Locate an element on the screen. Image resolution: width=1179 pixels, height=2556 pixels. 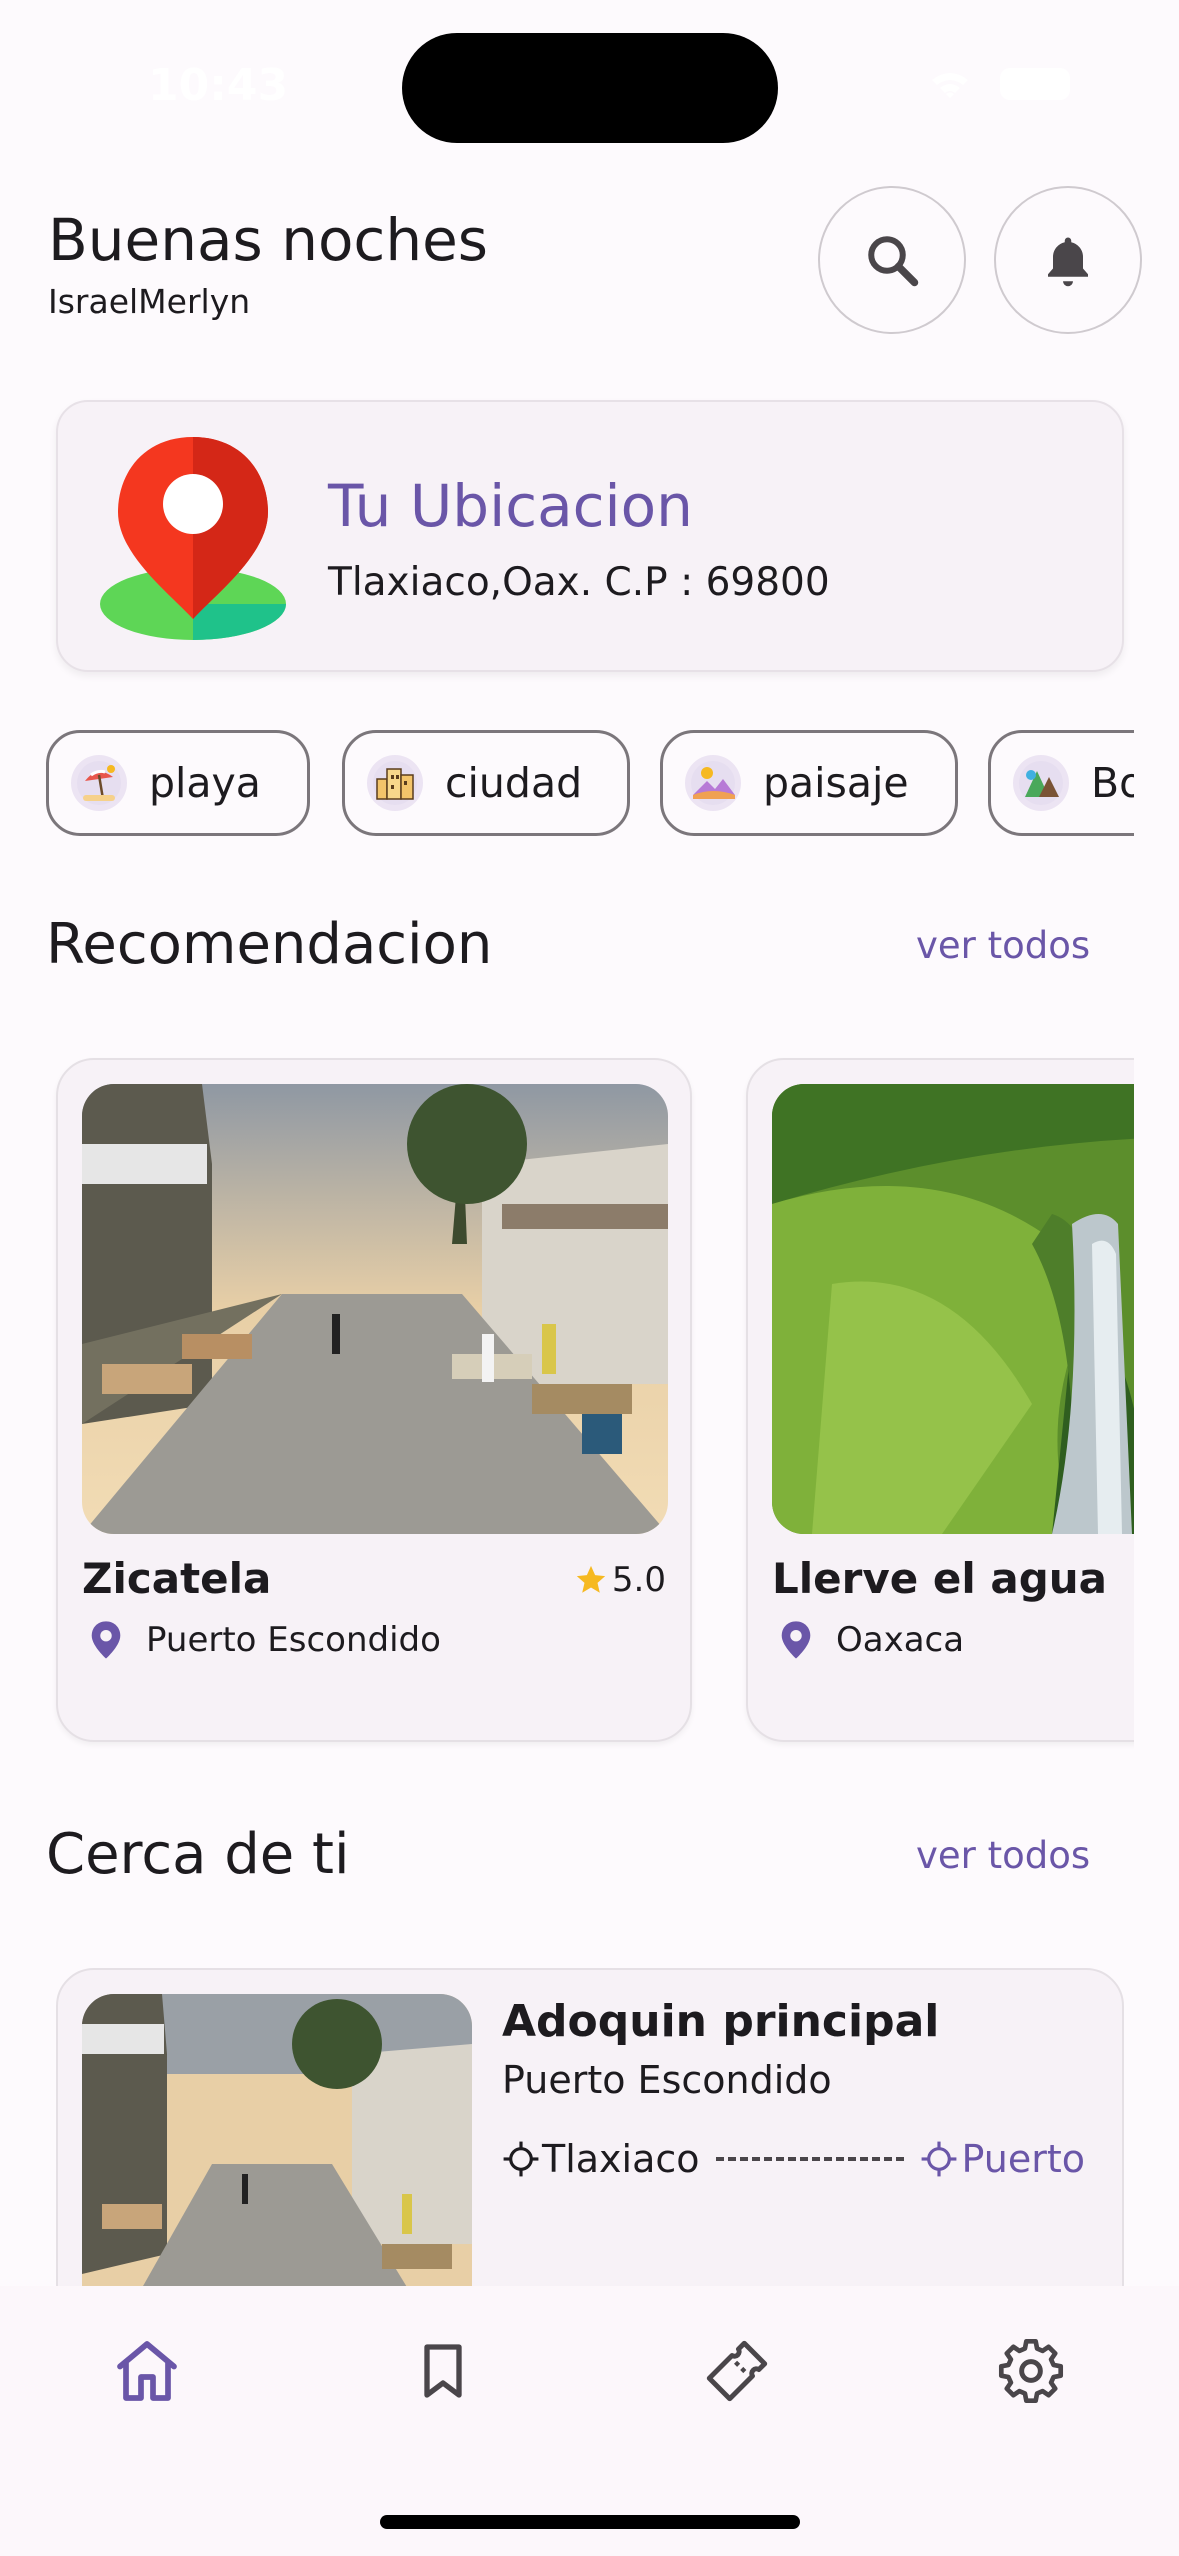
nav-tickets is located at coordinates (737, 2371).